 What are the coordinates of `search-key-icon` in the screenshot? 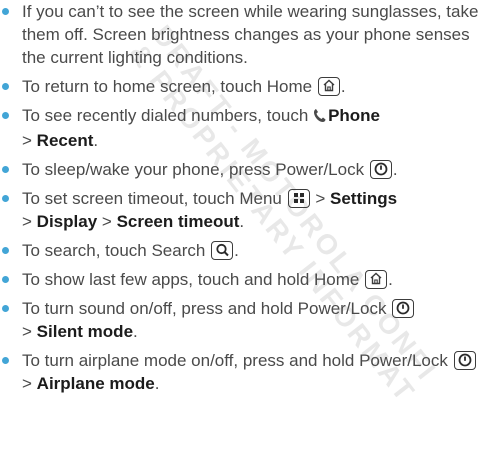 It's located at (222, 250).